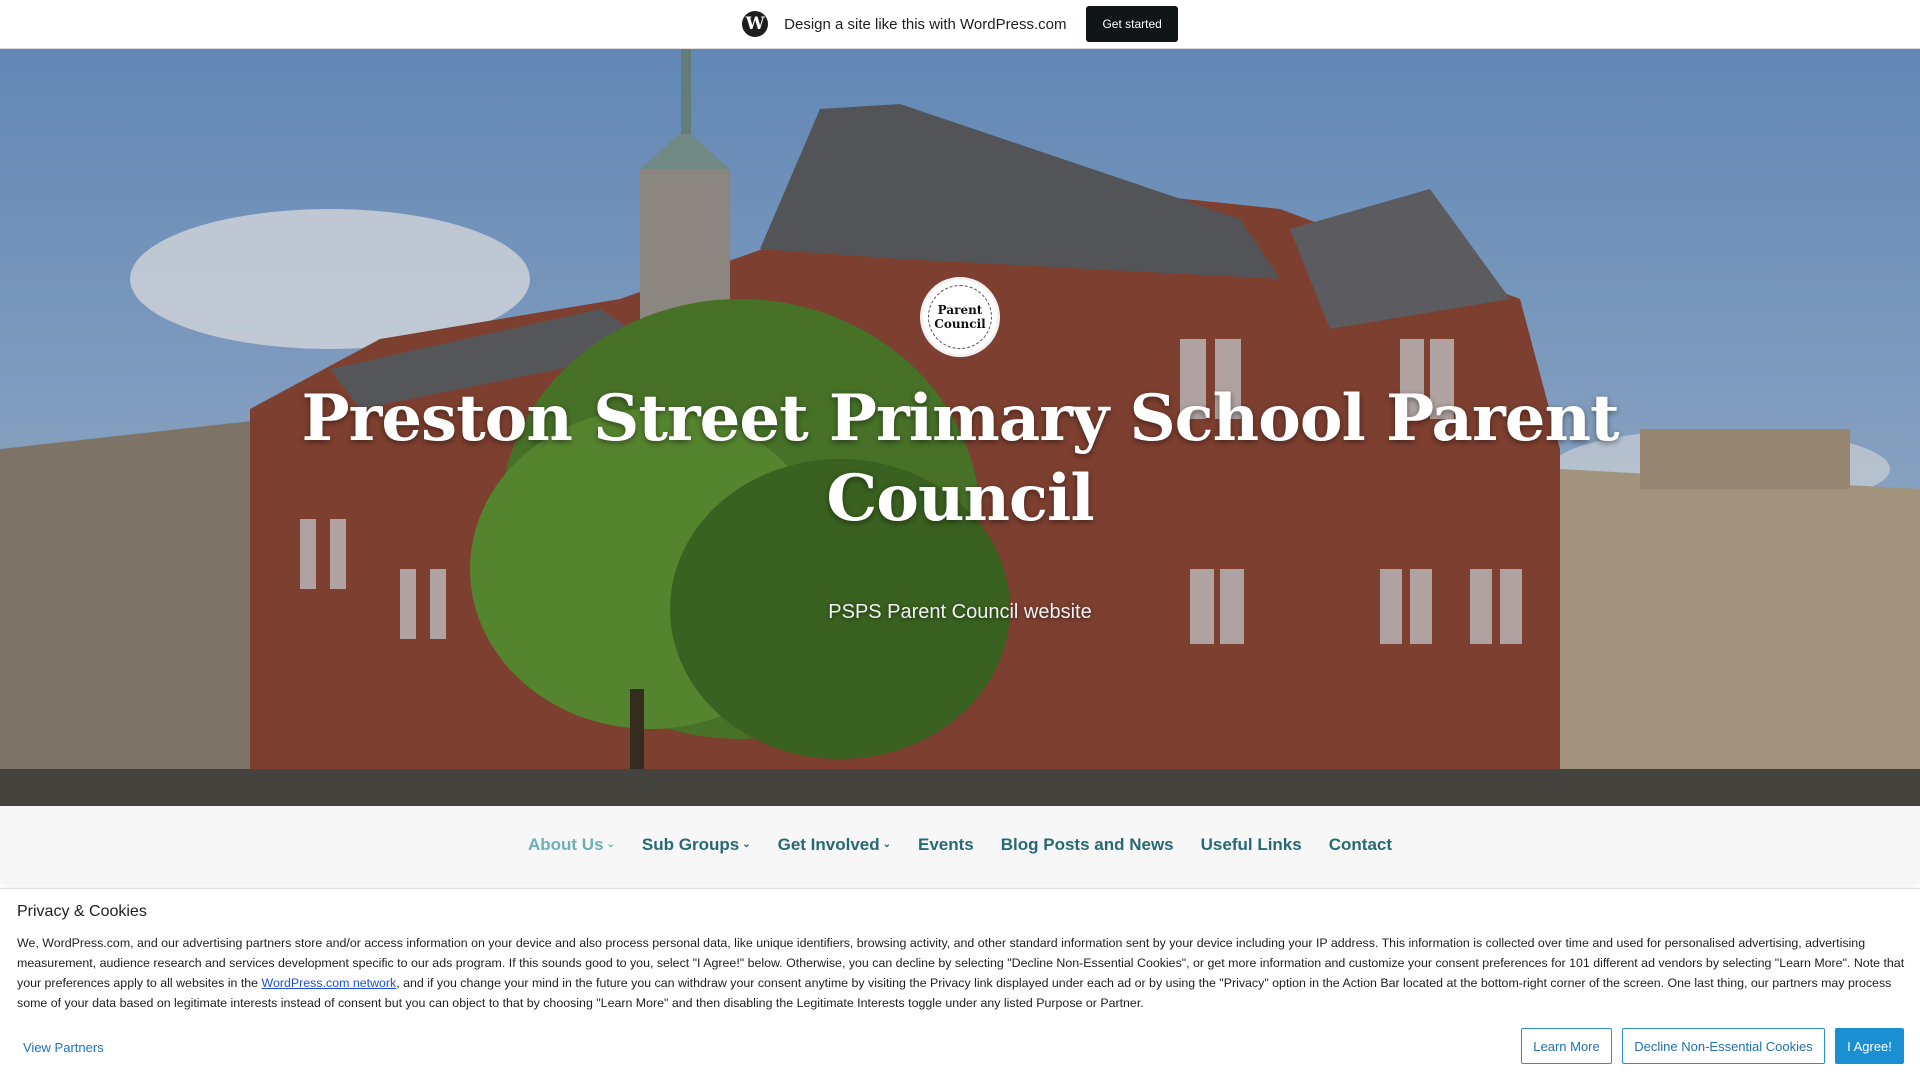  What do you see at coordinates (755, 24) in the screenshot?
I see `wordpress-logo-icon: W` at bounding box center [755, 24].